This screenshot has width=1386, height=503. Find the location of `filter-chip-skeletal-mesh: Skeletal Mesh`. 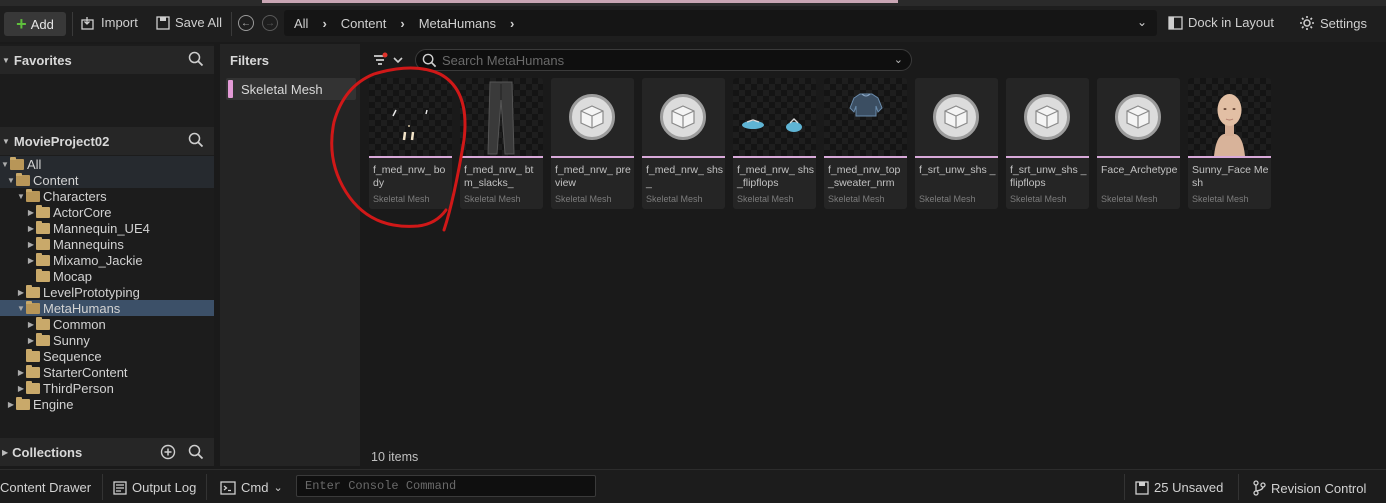

filter-chip-skeletal-mesh: Skeletal Mesh is located at coordinates (291, 89).